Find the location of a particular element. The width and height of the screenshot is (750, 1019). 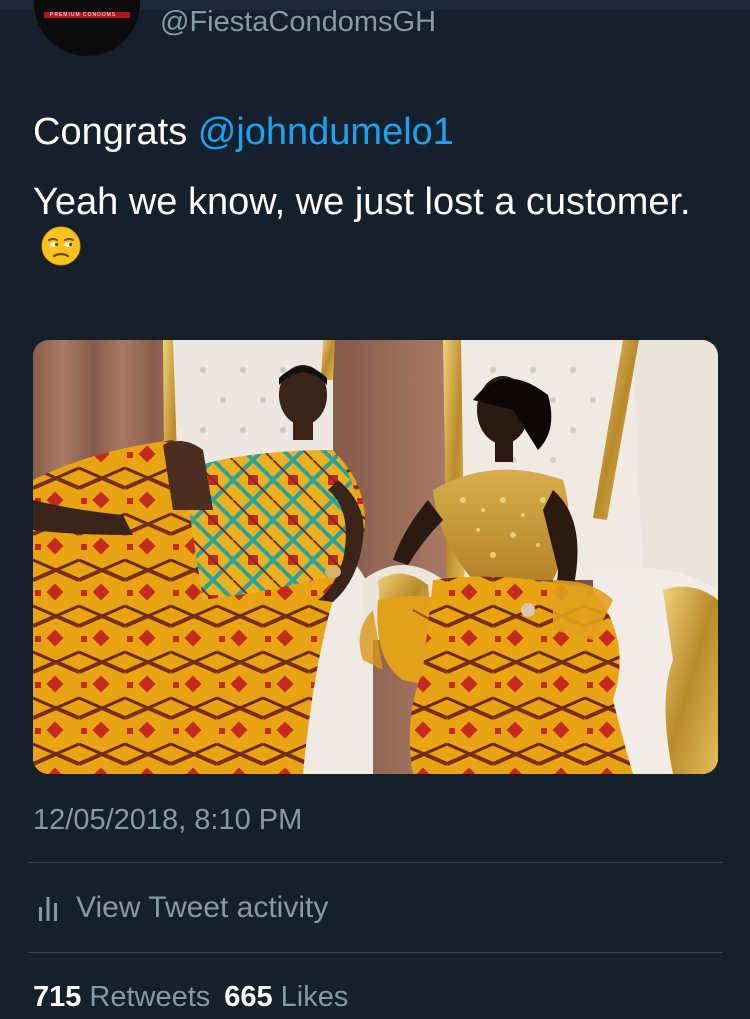

mention-link: @johndumelo1 is located at coordinates (326, 132).